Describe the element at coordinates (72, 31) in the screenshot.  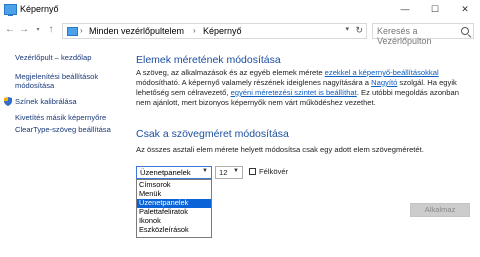
I see `control-panel-icon` at that location.